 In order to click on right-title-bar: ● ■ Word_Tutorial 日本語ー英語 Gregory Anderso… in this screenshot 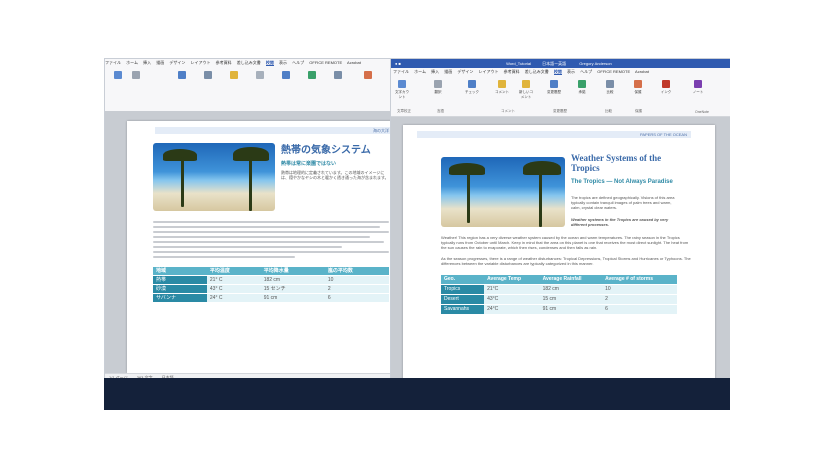, I will do `click(560, 63)`.